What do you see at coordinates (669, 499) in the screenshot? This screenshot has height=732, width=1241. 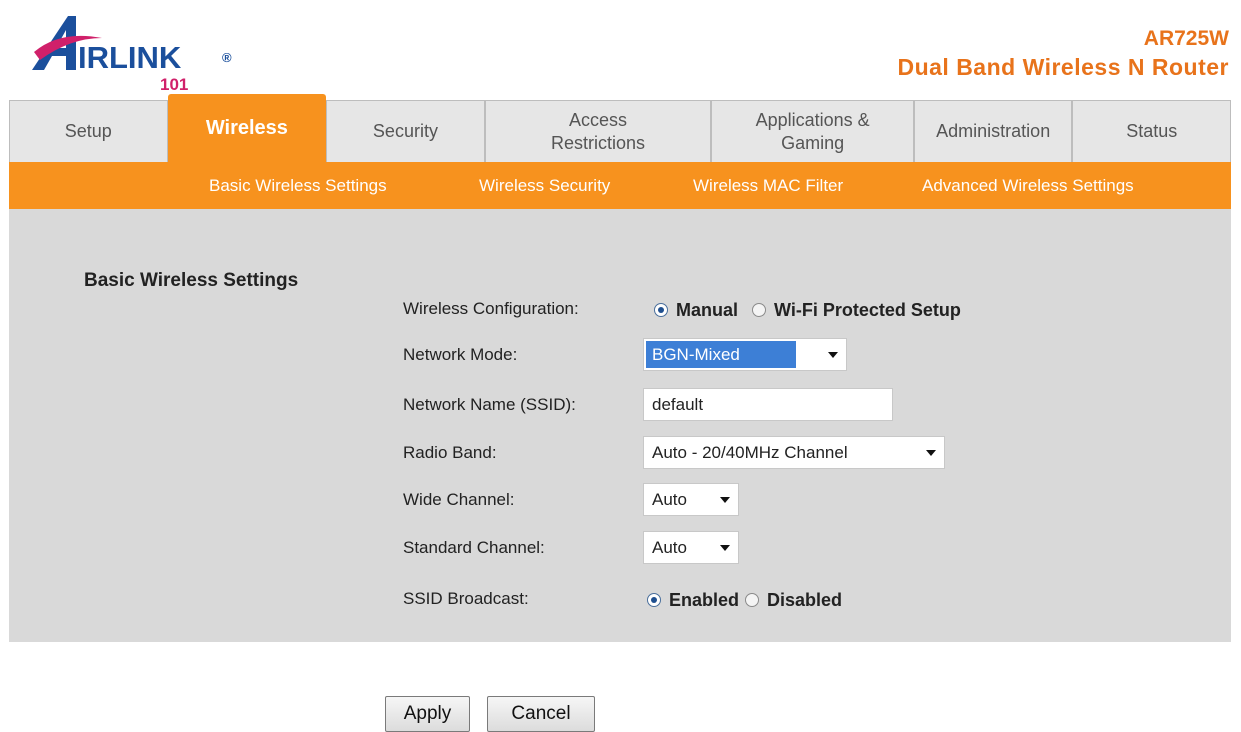 I see `wide-channel-value: Auto` at bounding box center [669, 499].